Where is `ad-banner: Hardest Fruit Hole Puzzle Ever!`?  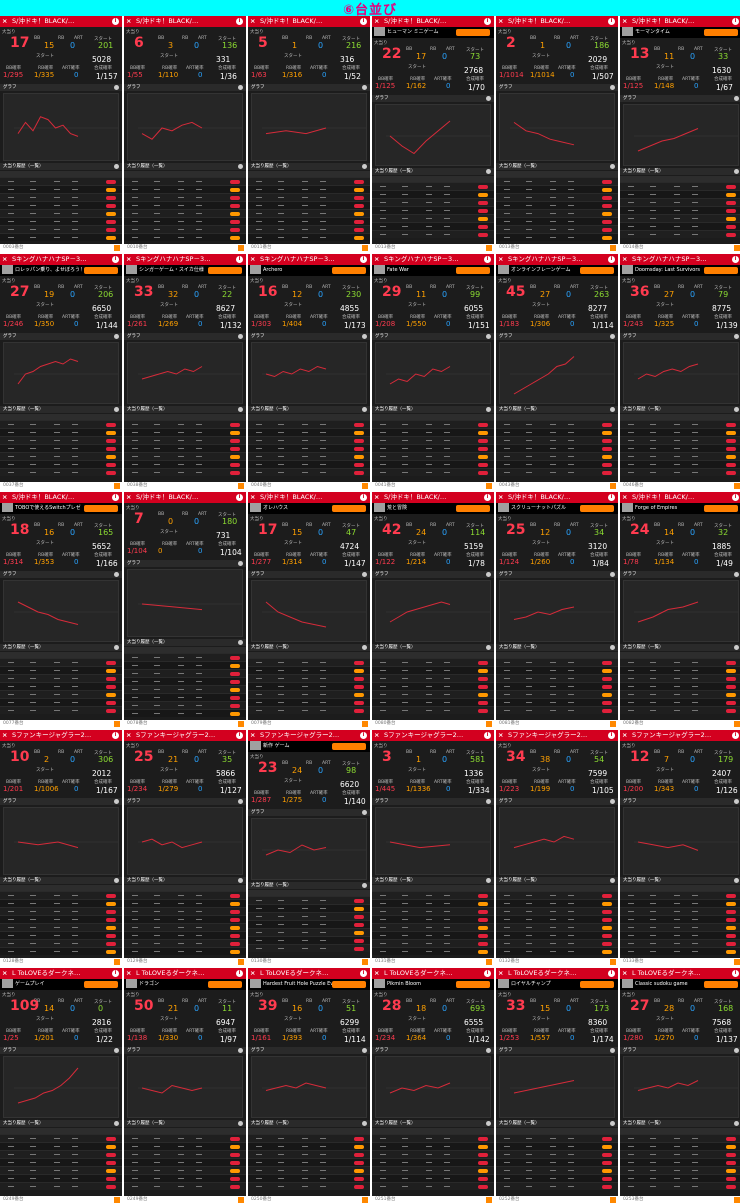
ad-banner: Hardest Fruit Hole Puzzle Ever! is located at coordinates (309, 984).